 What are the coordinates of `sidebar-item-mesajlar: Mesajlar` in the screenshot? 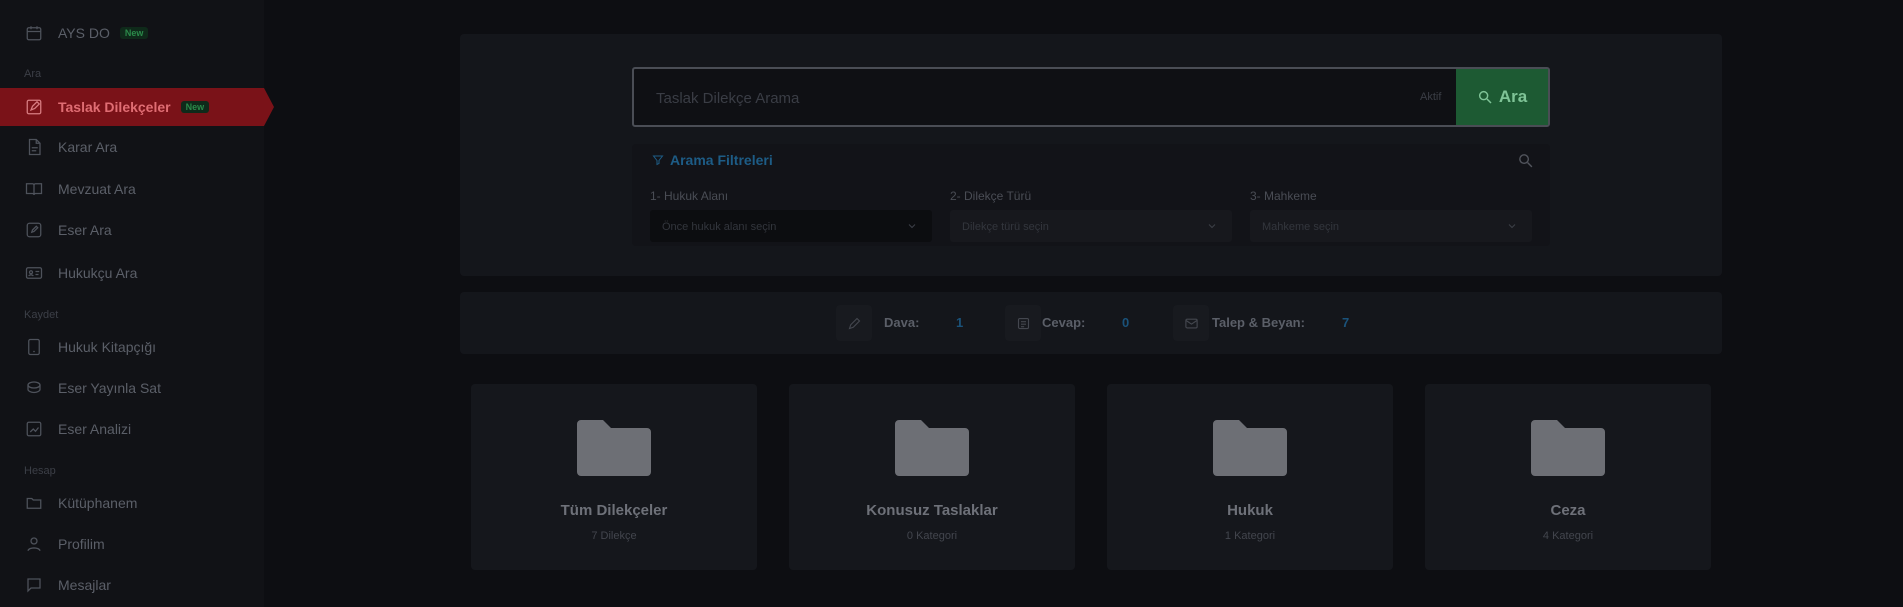 It's located at (132, 585).